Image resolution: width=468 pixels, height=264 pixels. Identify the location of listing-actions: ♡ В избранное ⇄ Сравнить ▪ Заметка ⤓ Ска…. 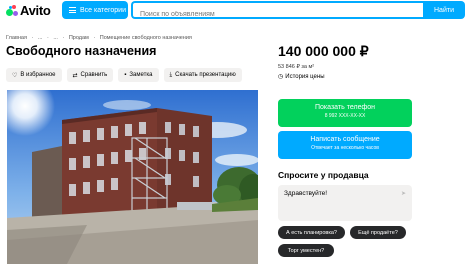
(126, 75).